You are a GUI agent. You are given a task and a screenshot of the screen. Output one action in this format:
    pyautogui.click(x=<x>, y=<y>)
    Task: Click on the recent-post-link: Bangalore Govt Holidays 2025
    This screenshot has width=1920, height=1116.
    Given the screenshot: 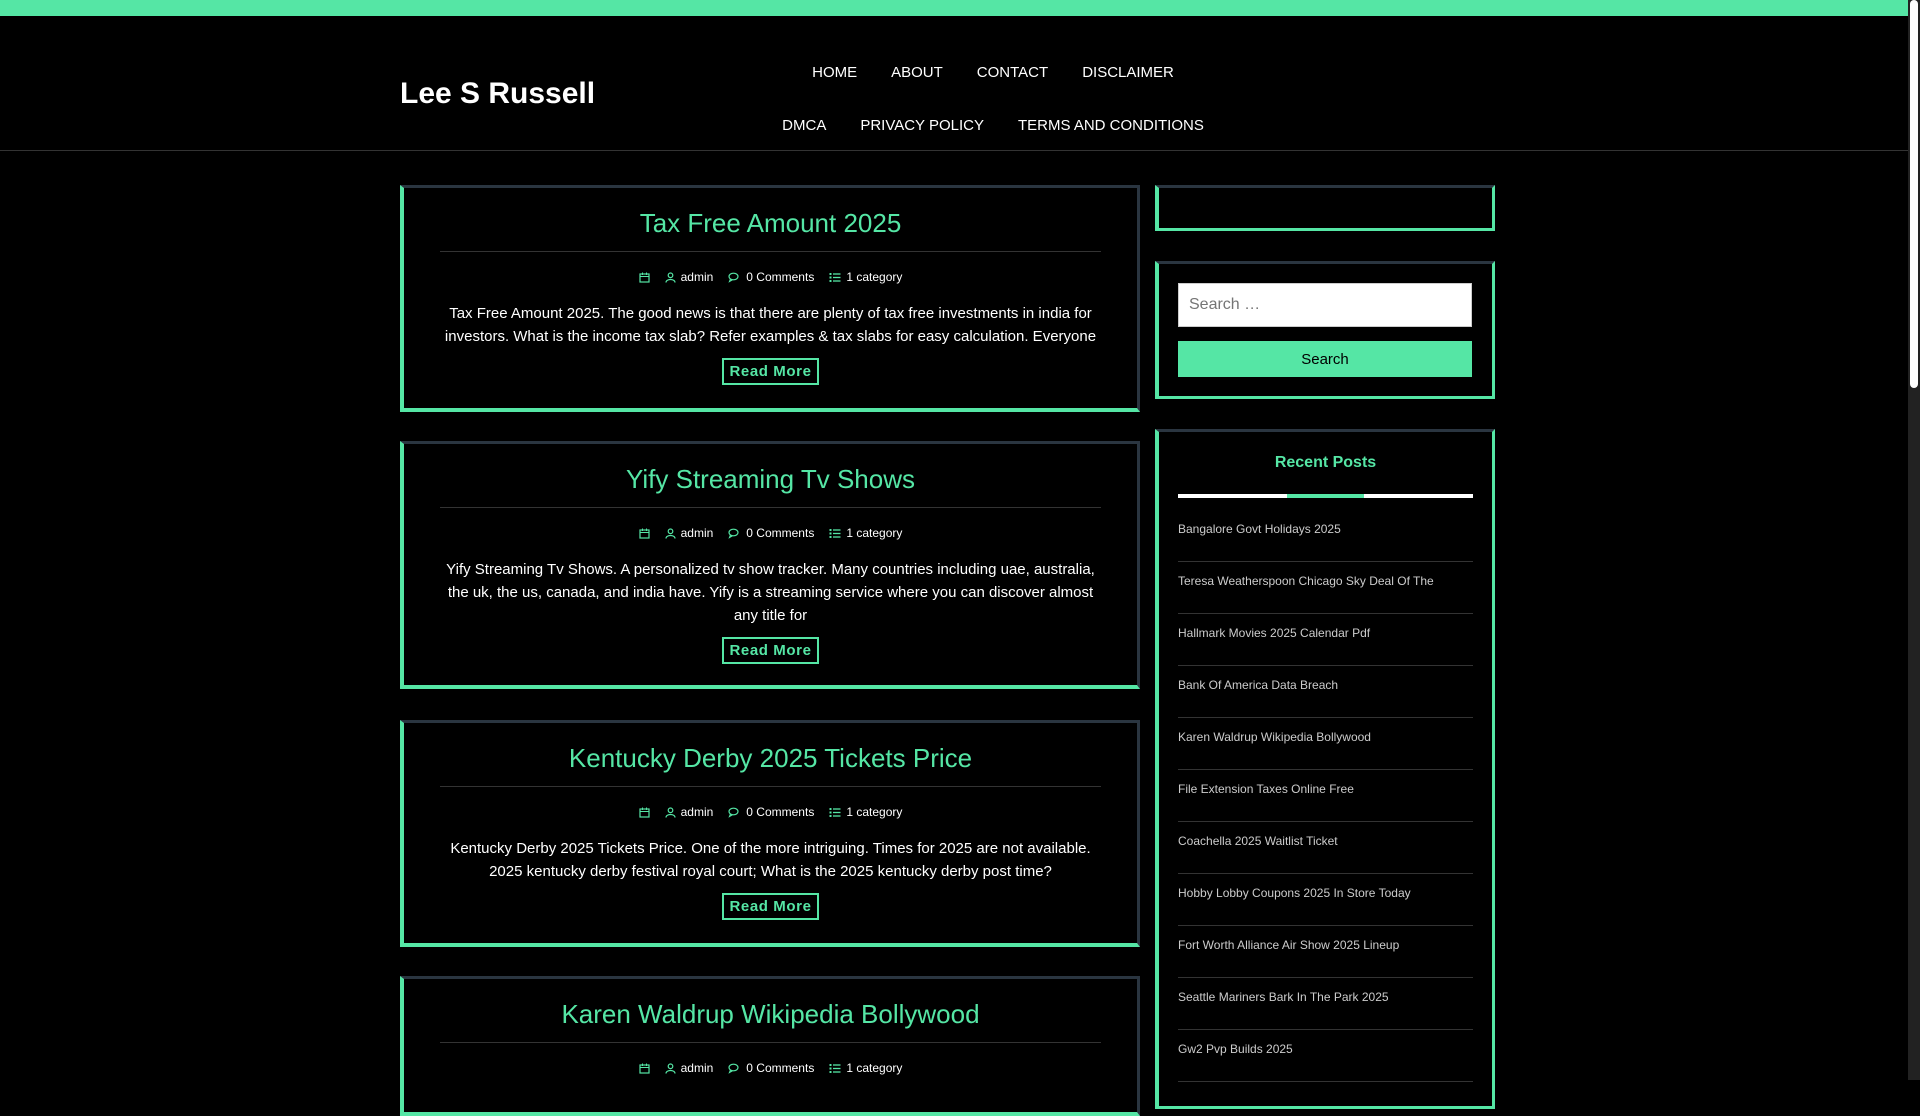 What is the action you would take?
    pyautogui.click(x=1325, y=541)
    